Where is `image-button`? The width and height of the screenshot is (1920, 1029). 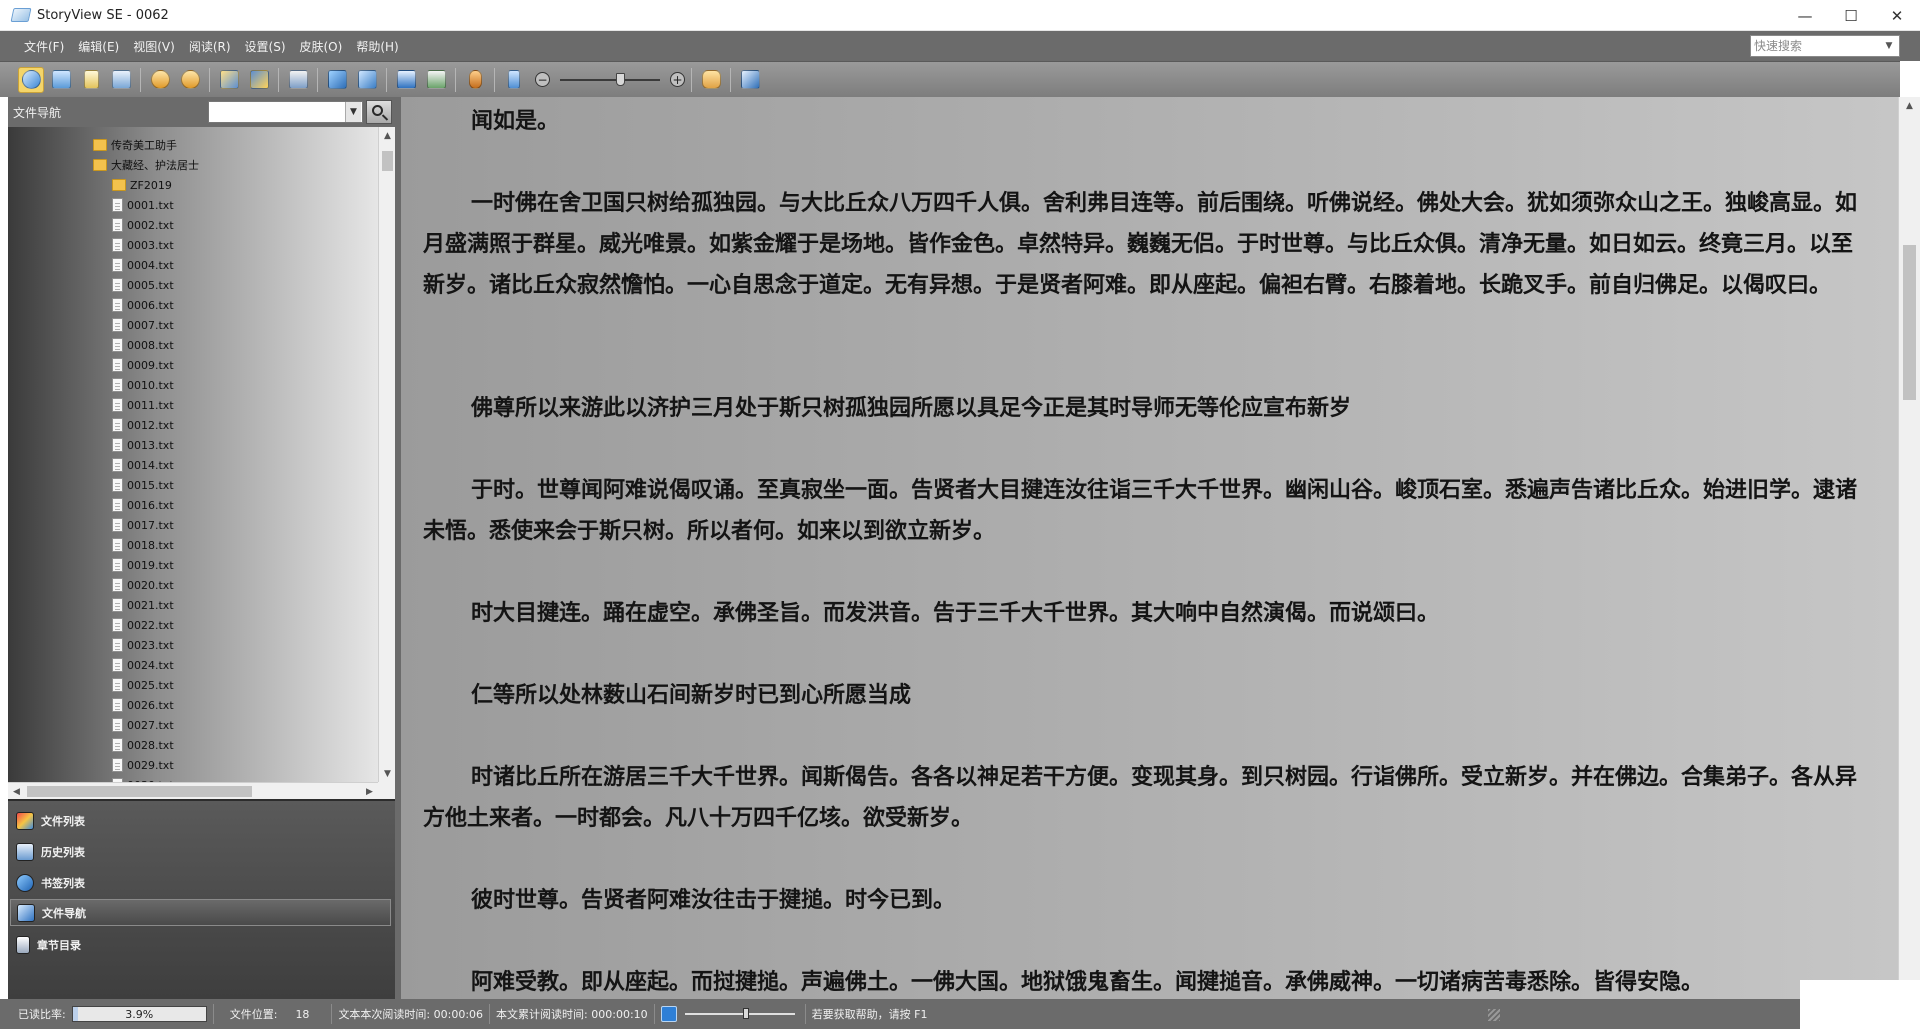
image-button is located at coordinates (436, 80).